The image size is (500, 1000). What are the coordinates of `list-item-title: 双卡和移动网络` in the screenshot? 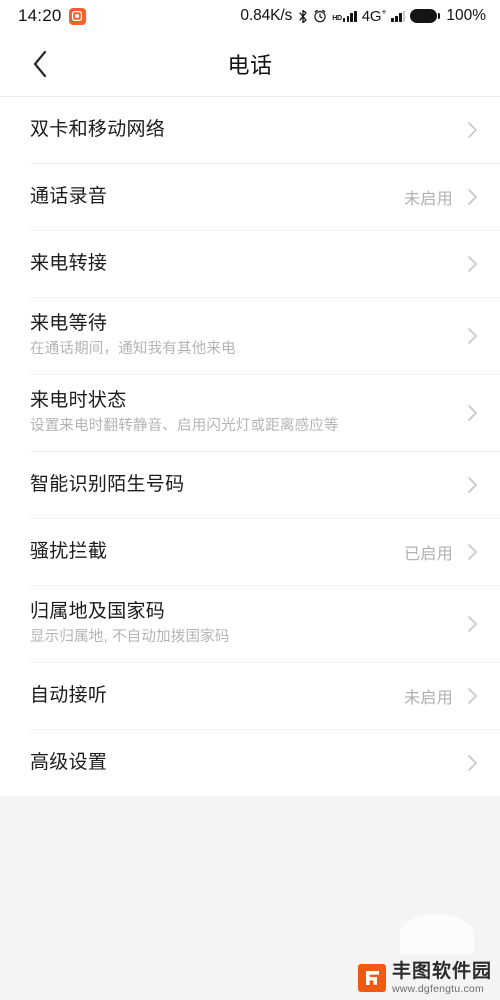 It's located at (98, 129).